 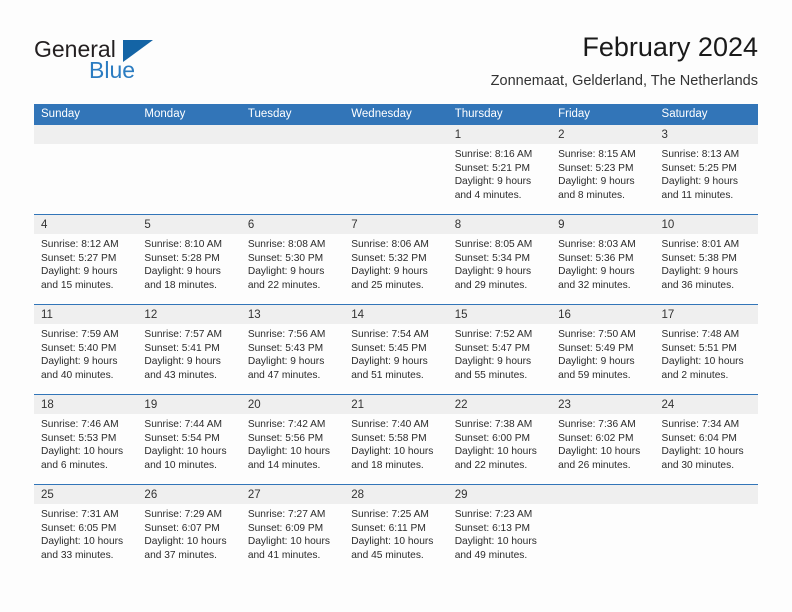 I want to click on day-detail-line: Sunrise: 8:05 AM, so click(x=493, y=244).